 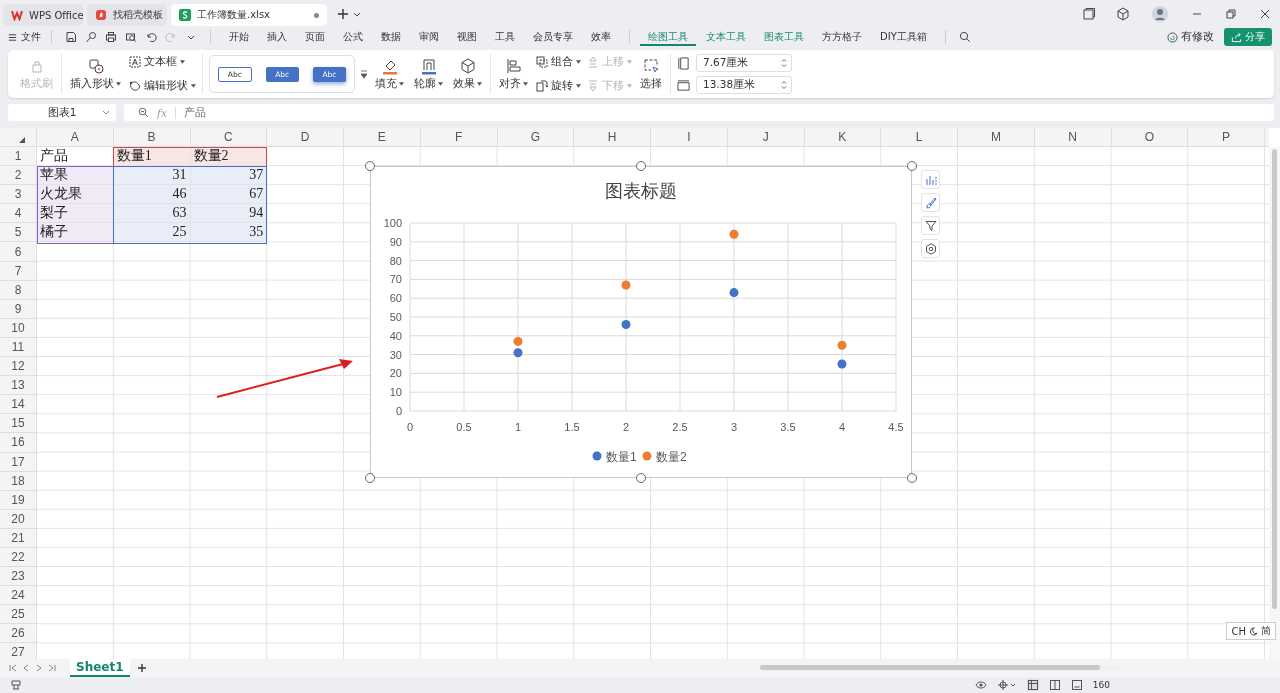 I want to click on search-icon, so click(x=964, y=37).